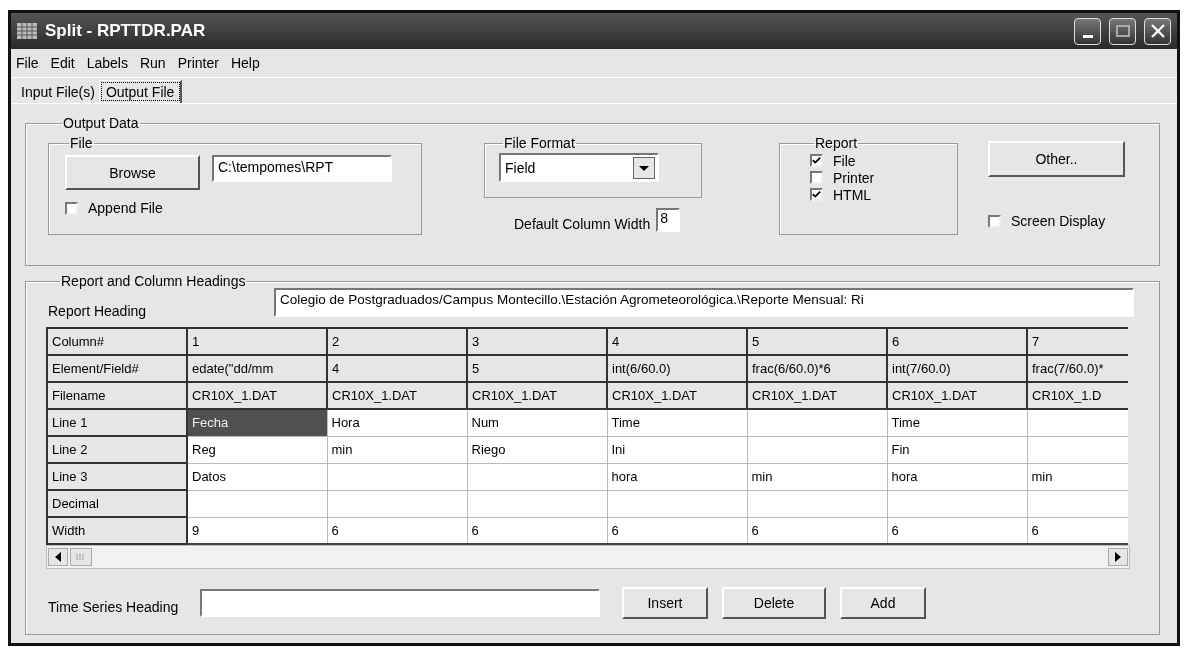  I want to click on tab: Output File, so click(140, 91).